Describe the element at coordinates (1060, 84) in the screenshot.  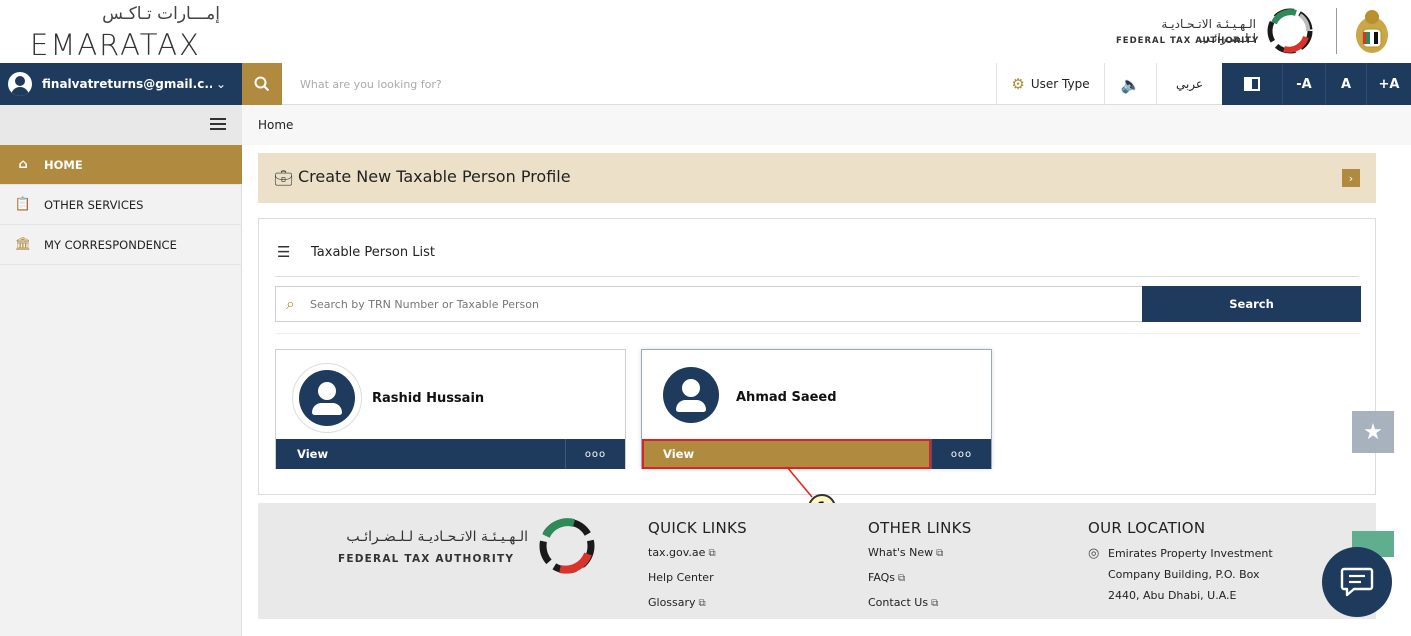
I see `user-type-label: User Type` at that location.